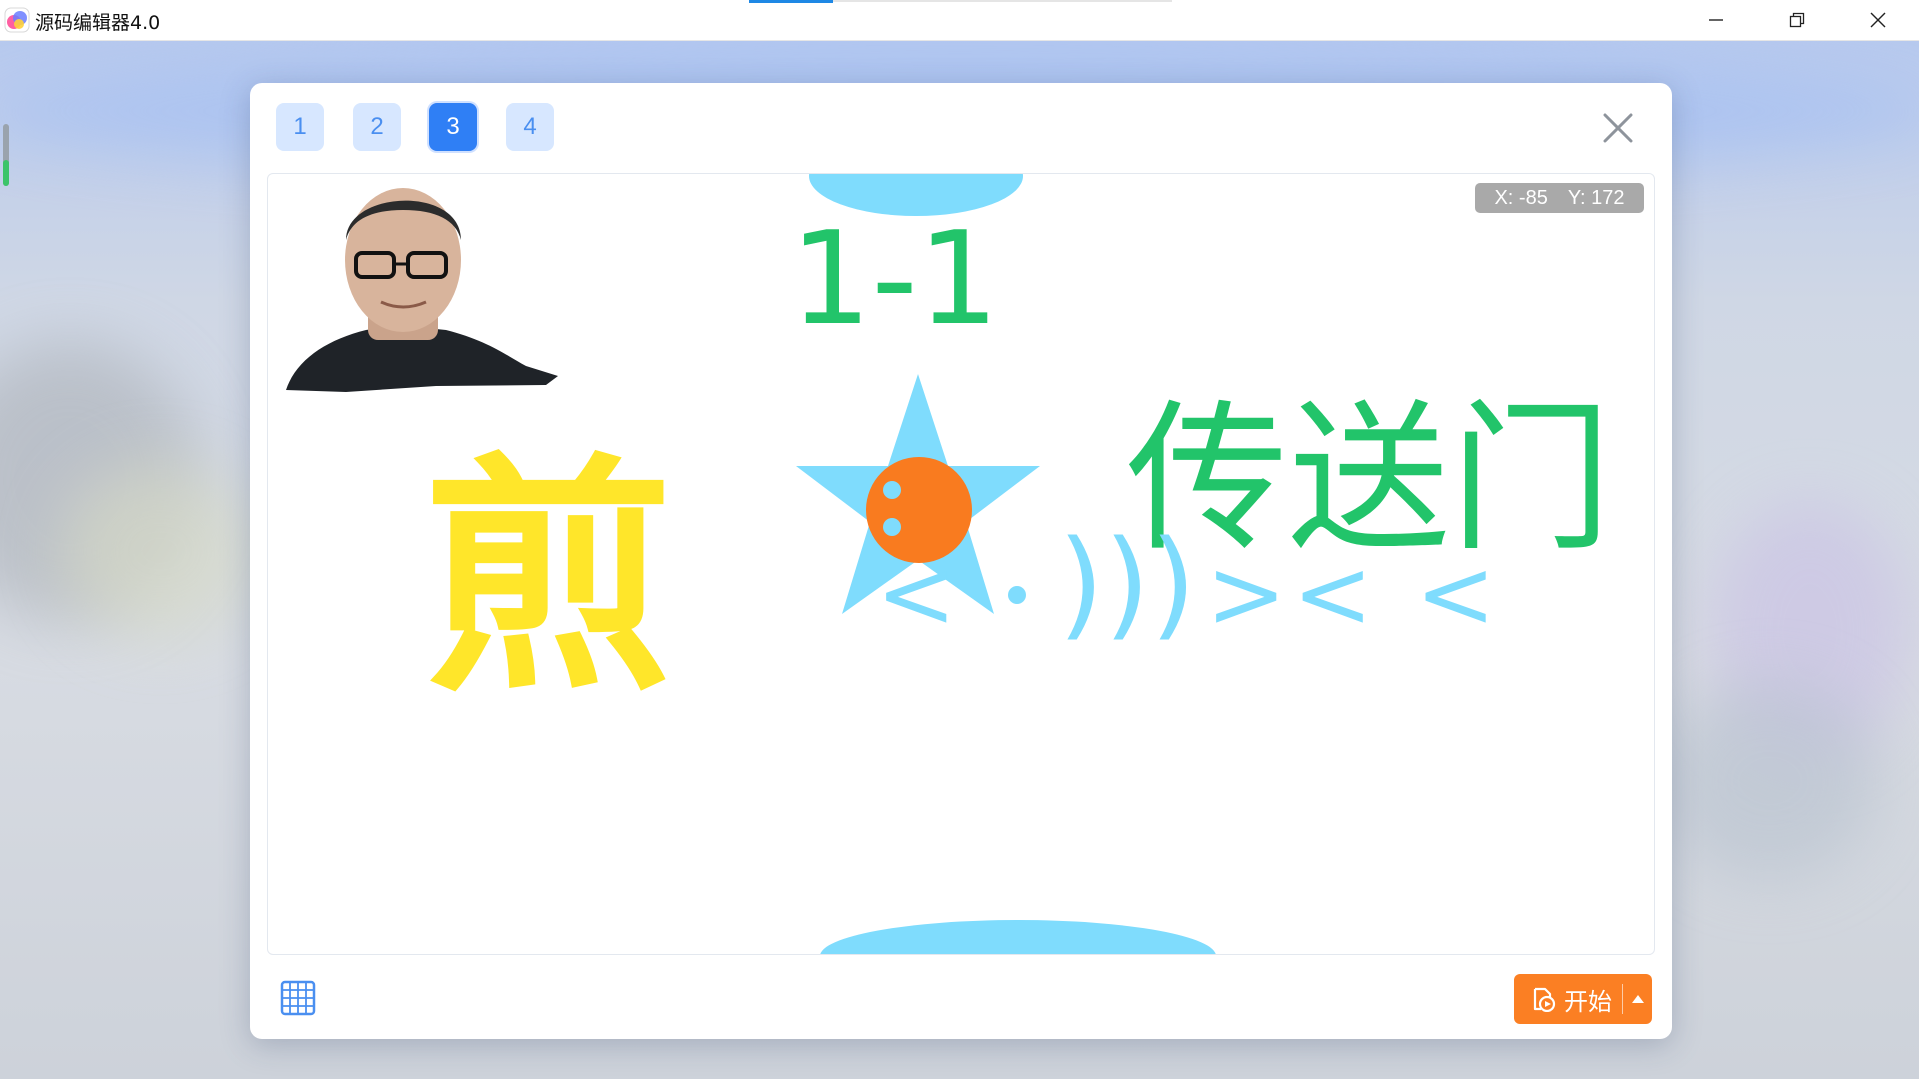 This screenshot has height=1079, width=1919. I want to click on portal-text: 传送门, so click(1369, 480).